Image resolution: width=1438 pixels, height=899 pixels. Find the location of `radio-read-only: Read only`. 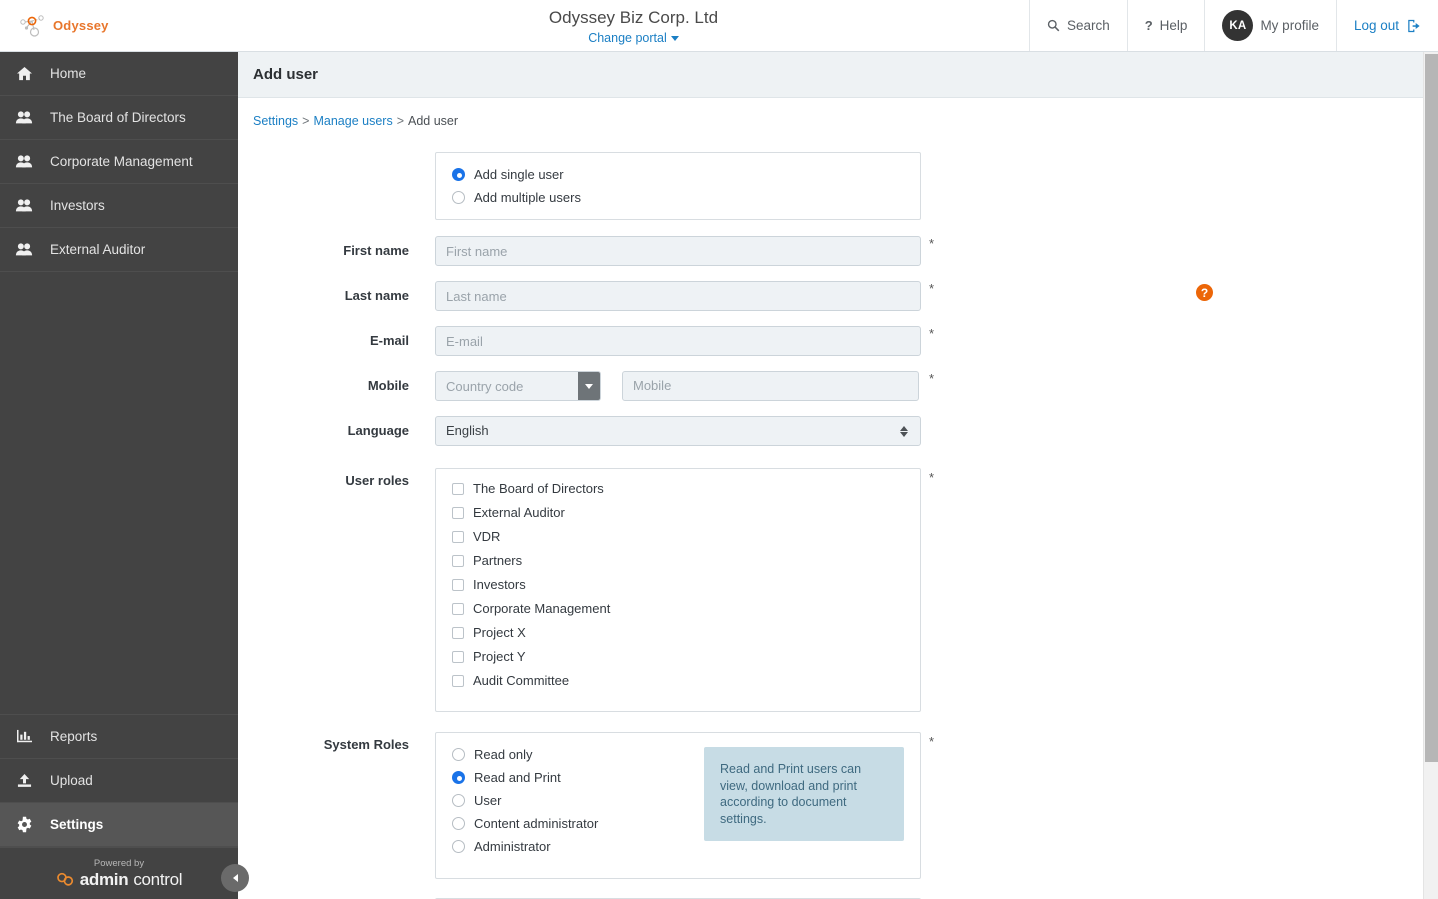

radio-read-only: Read only is located at coordinates (575, 754).